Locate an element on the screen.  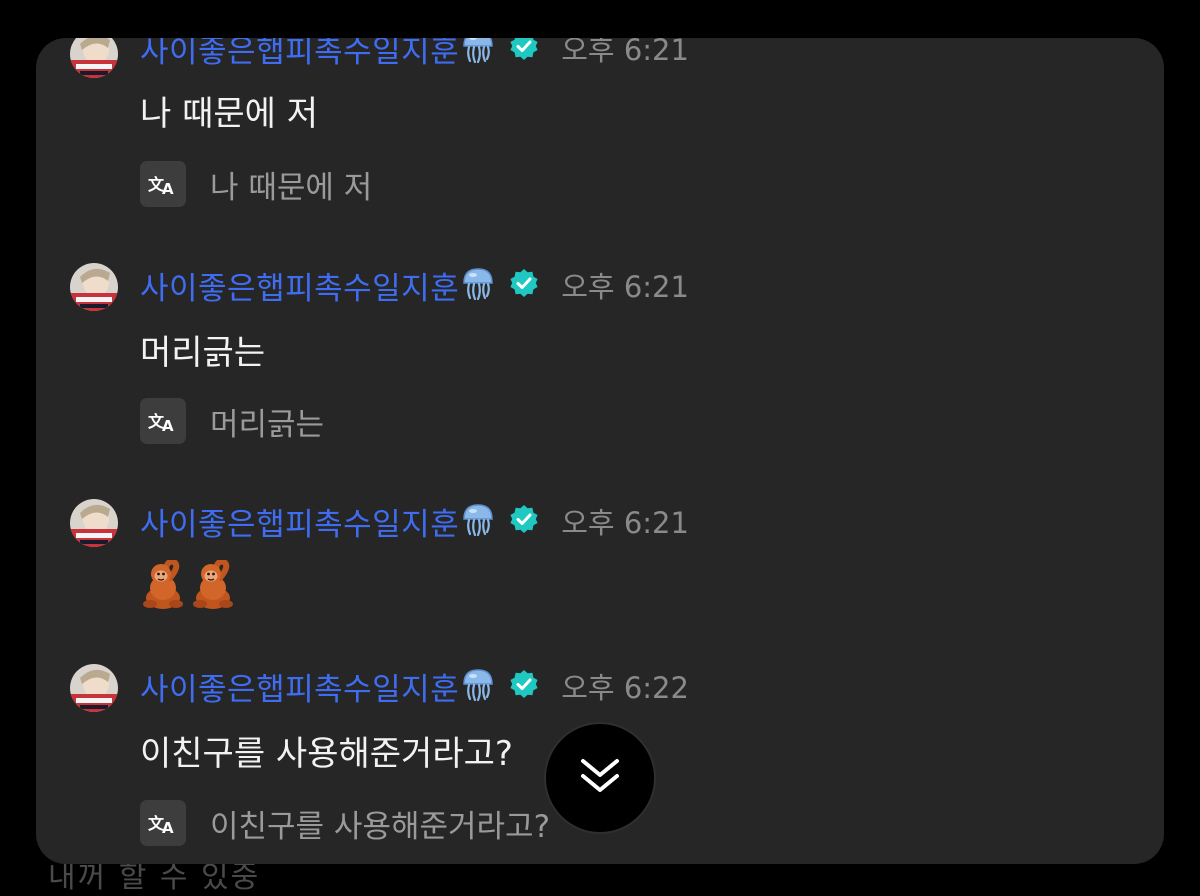
double-chevron-down-icon is located at coordinates (600, 778).